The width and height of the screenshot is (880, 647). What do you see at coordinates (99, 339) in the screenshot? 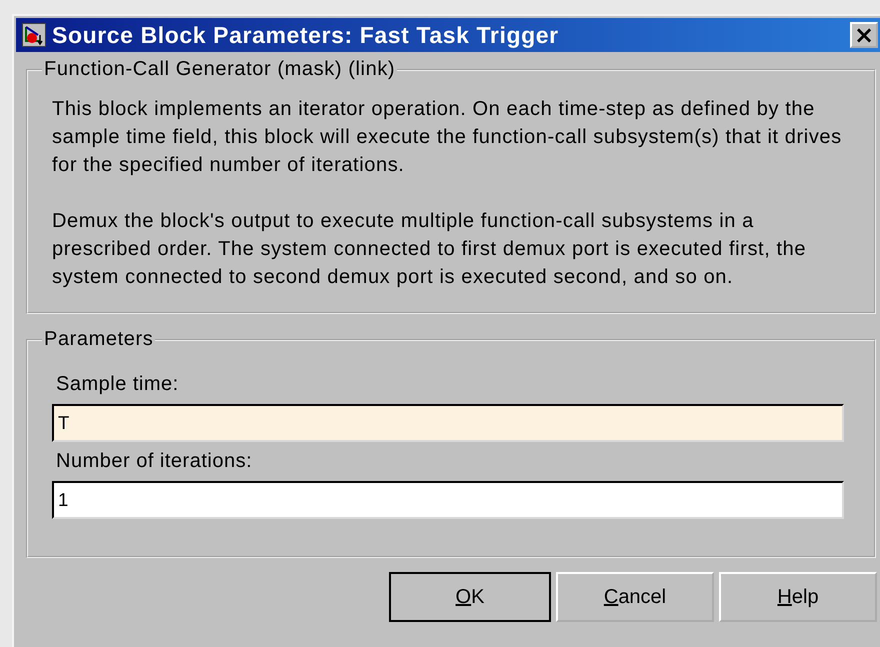
I see `group-legend: Parameters` at bounding box center [99, 339].